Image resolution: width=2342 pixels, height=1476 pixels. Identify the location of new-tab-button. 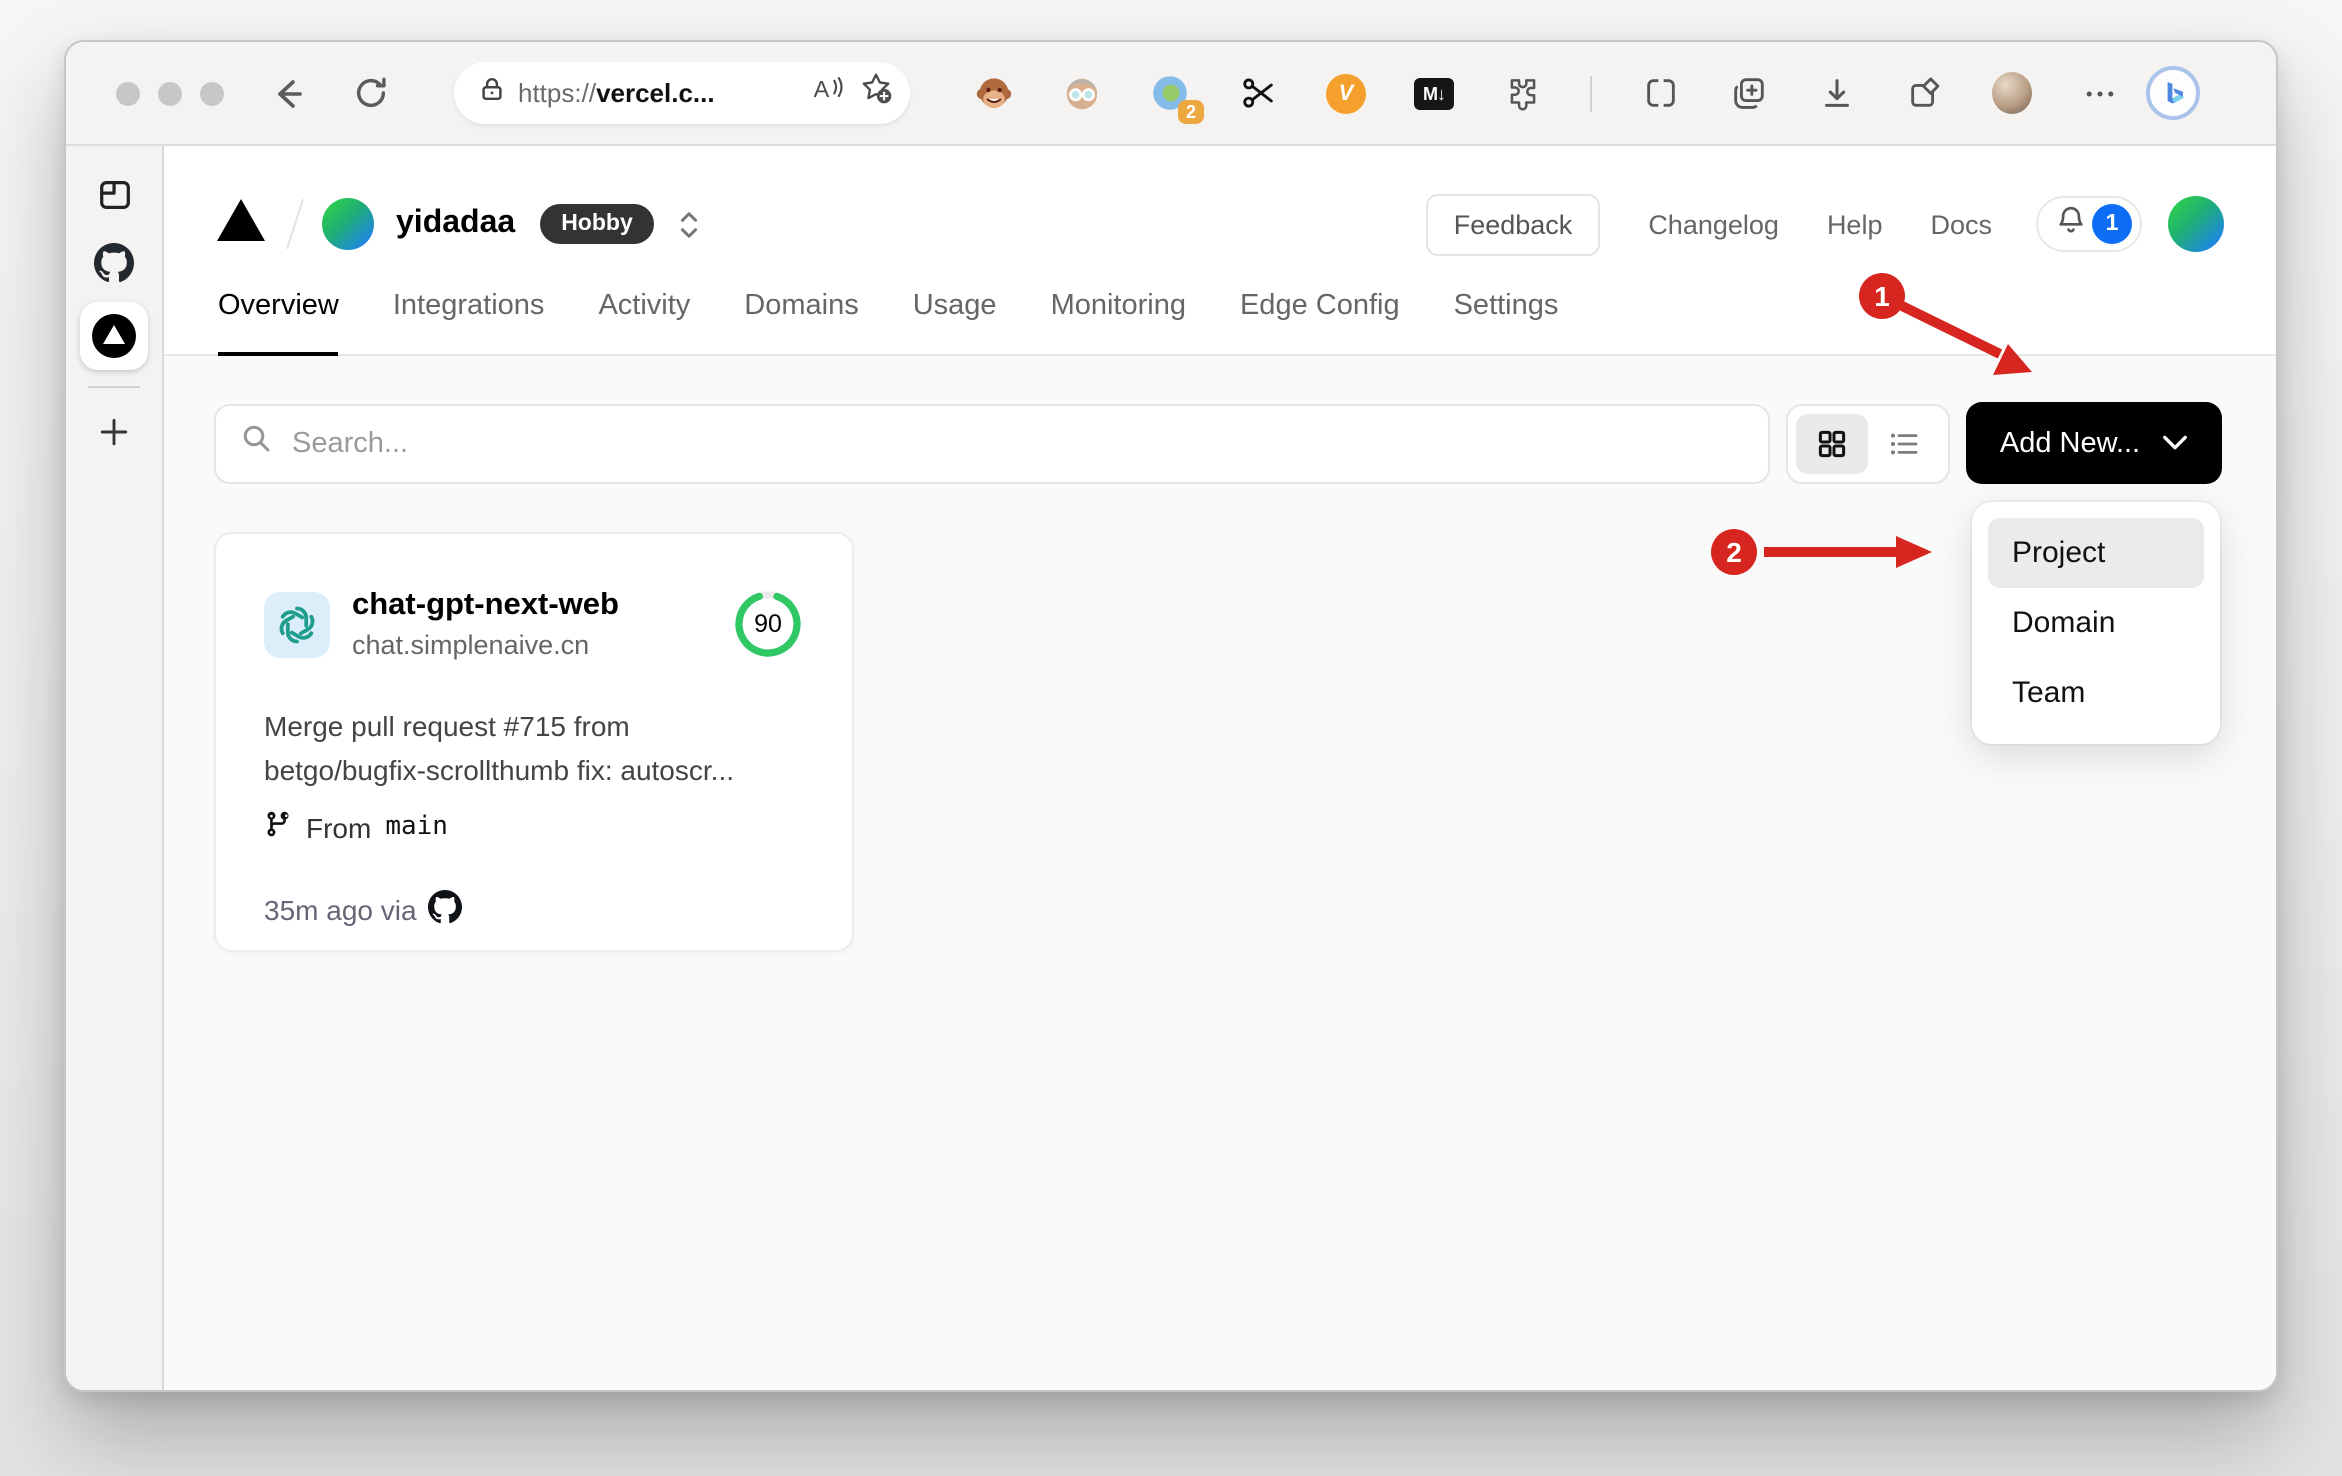
(114, 432).